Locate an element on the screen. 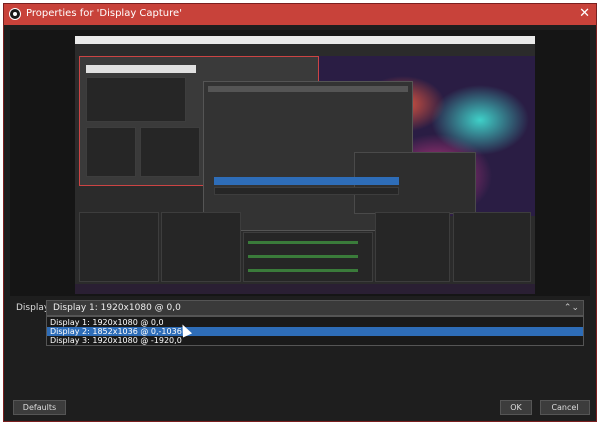 The width and height of the screenshot is (600, 425). window-title: Properties for 'Display Capture' is located at coordinates (104, 13).